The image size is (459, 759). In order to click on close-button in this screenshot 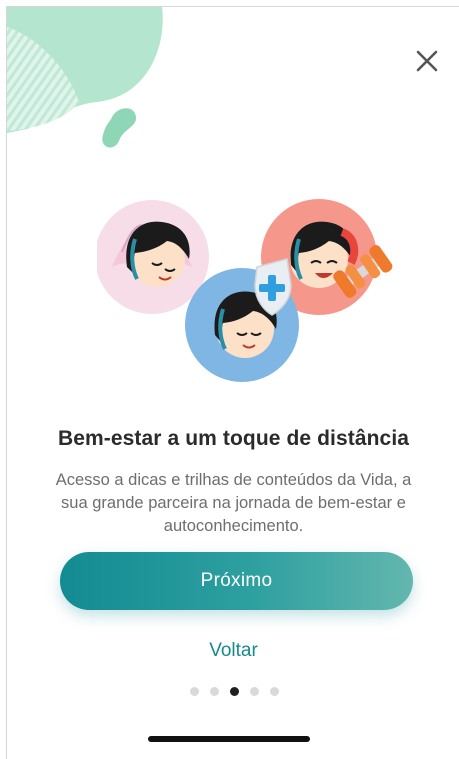, I will do `click(427, 61)`.